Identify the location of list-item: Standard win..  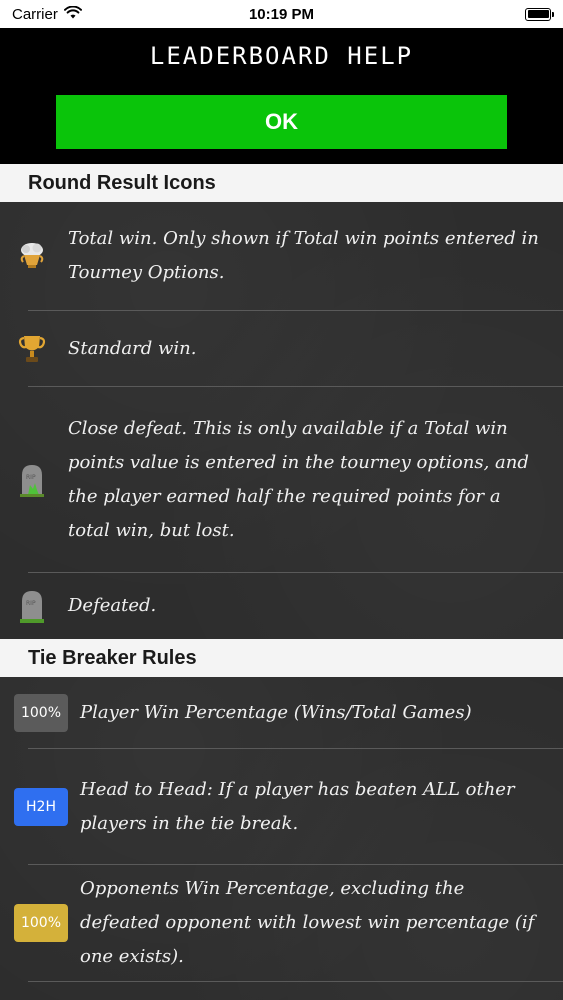
(290, 349).